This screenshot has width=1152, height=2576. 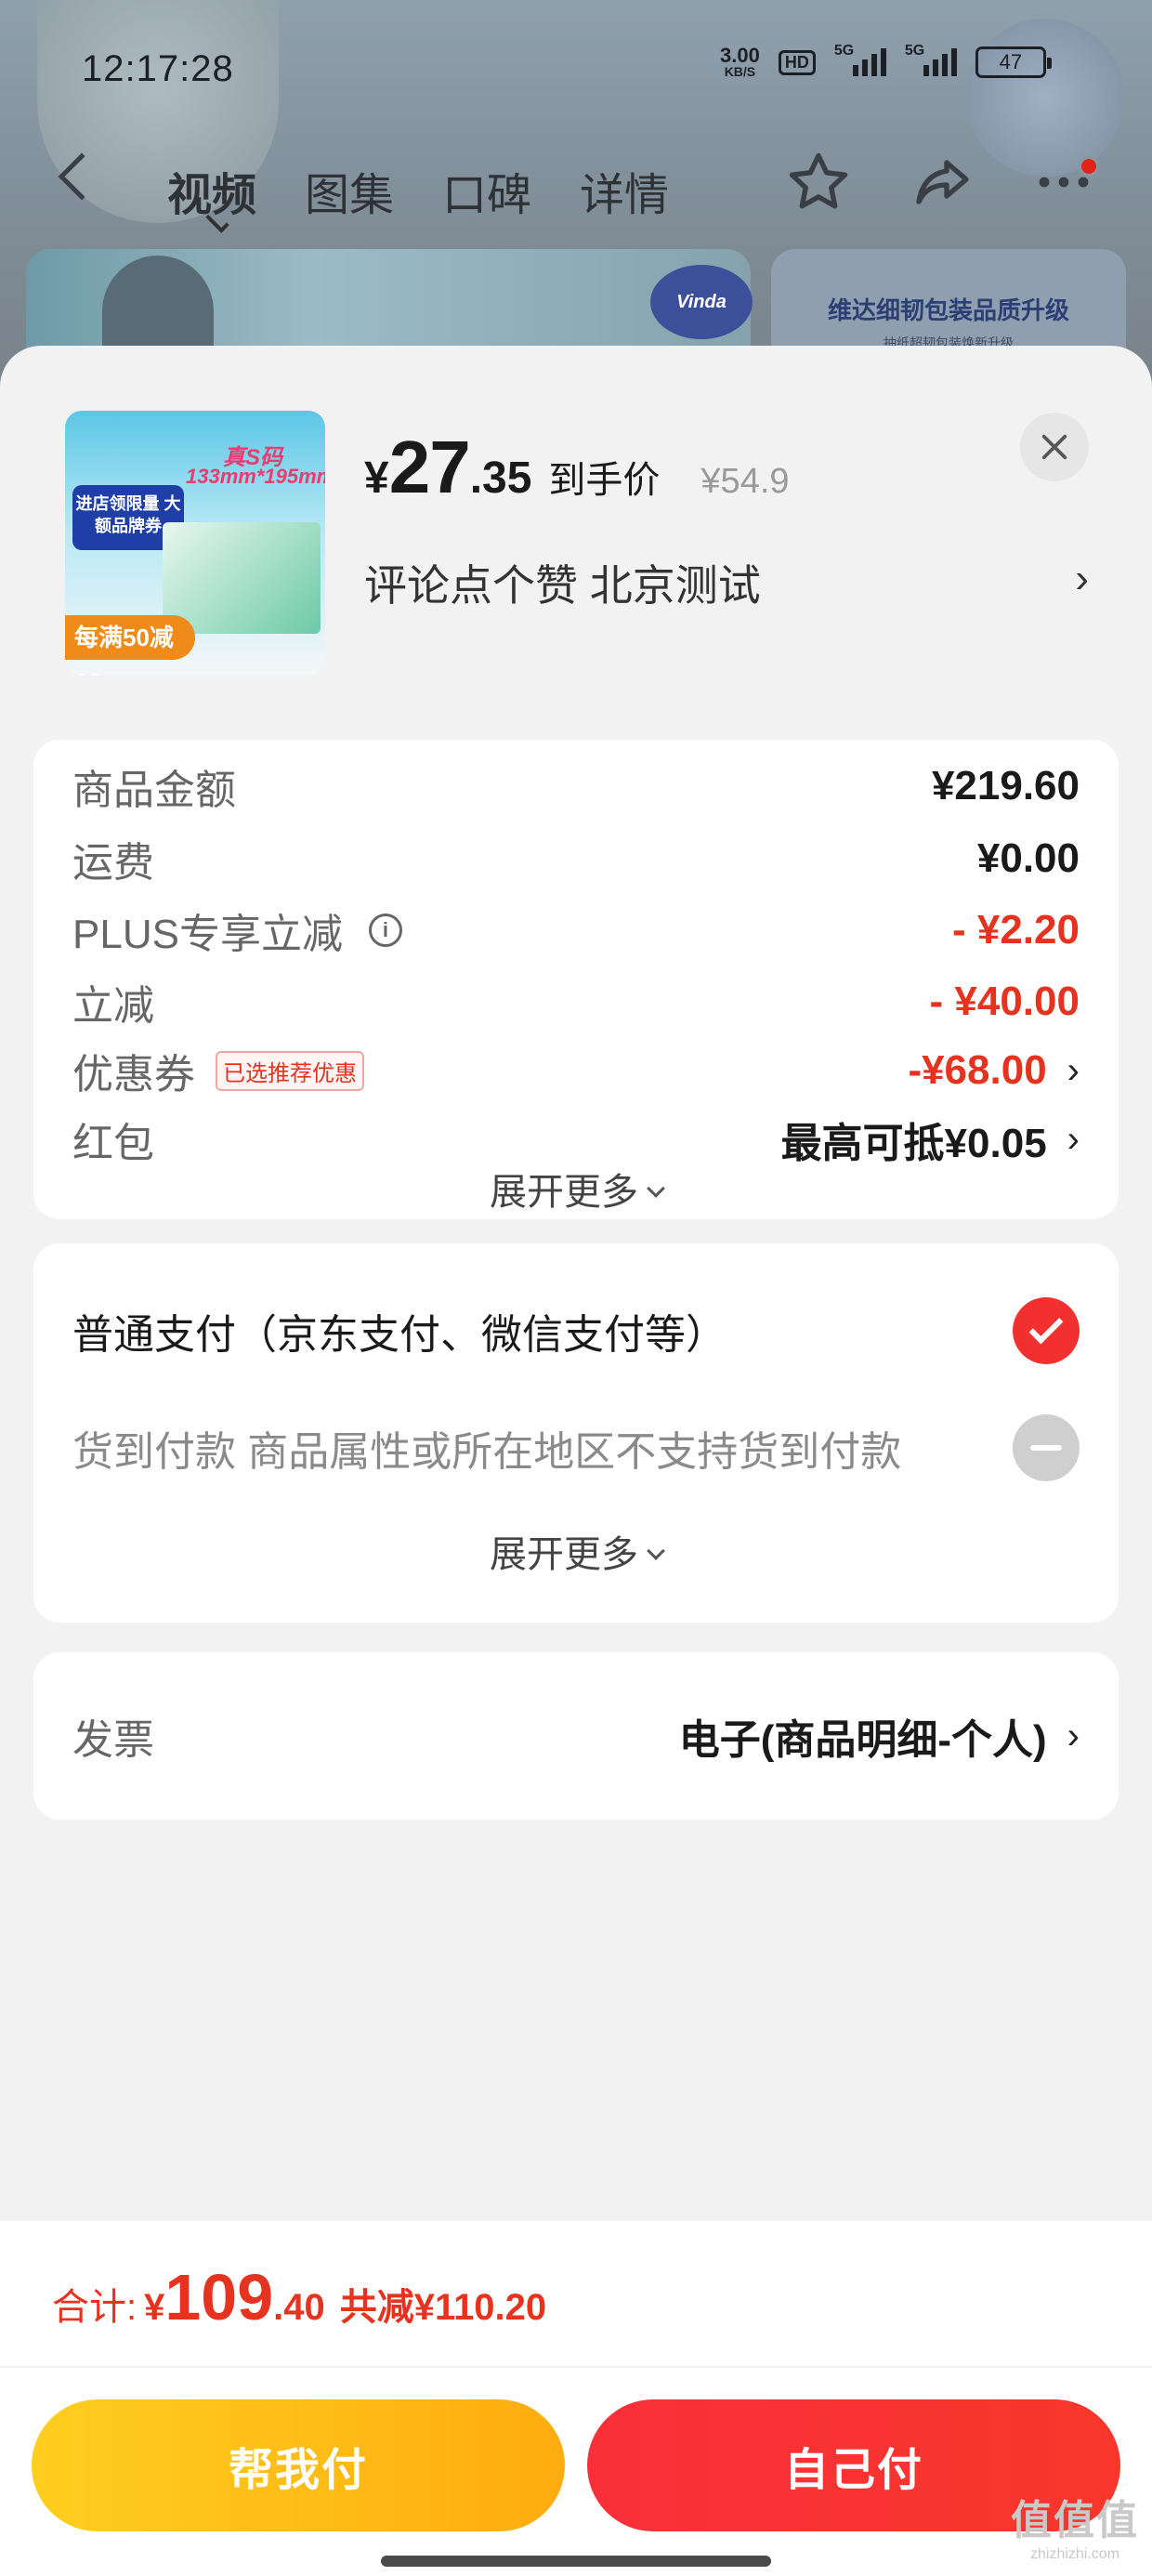 What do you see at coordinates (158, 68) in the screenshot?
I see `status-time: 12:17:28` at bounding box center [158, 68].